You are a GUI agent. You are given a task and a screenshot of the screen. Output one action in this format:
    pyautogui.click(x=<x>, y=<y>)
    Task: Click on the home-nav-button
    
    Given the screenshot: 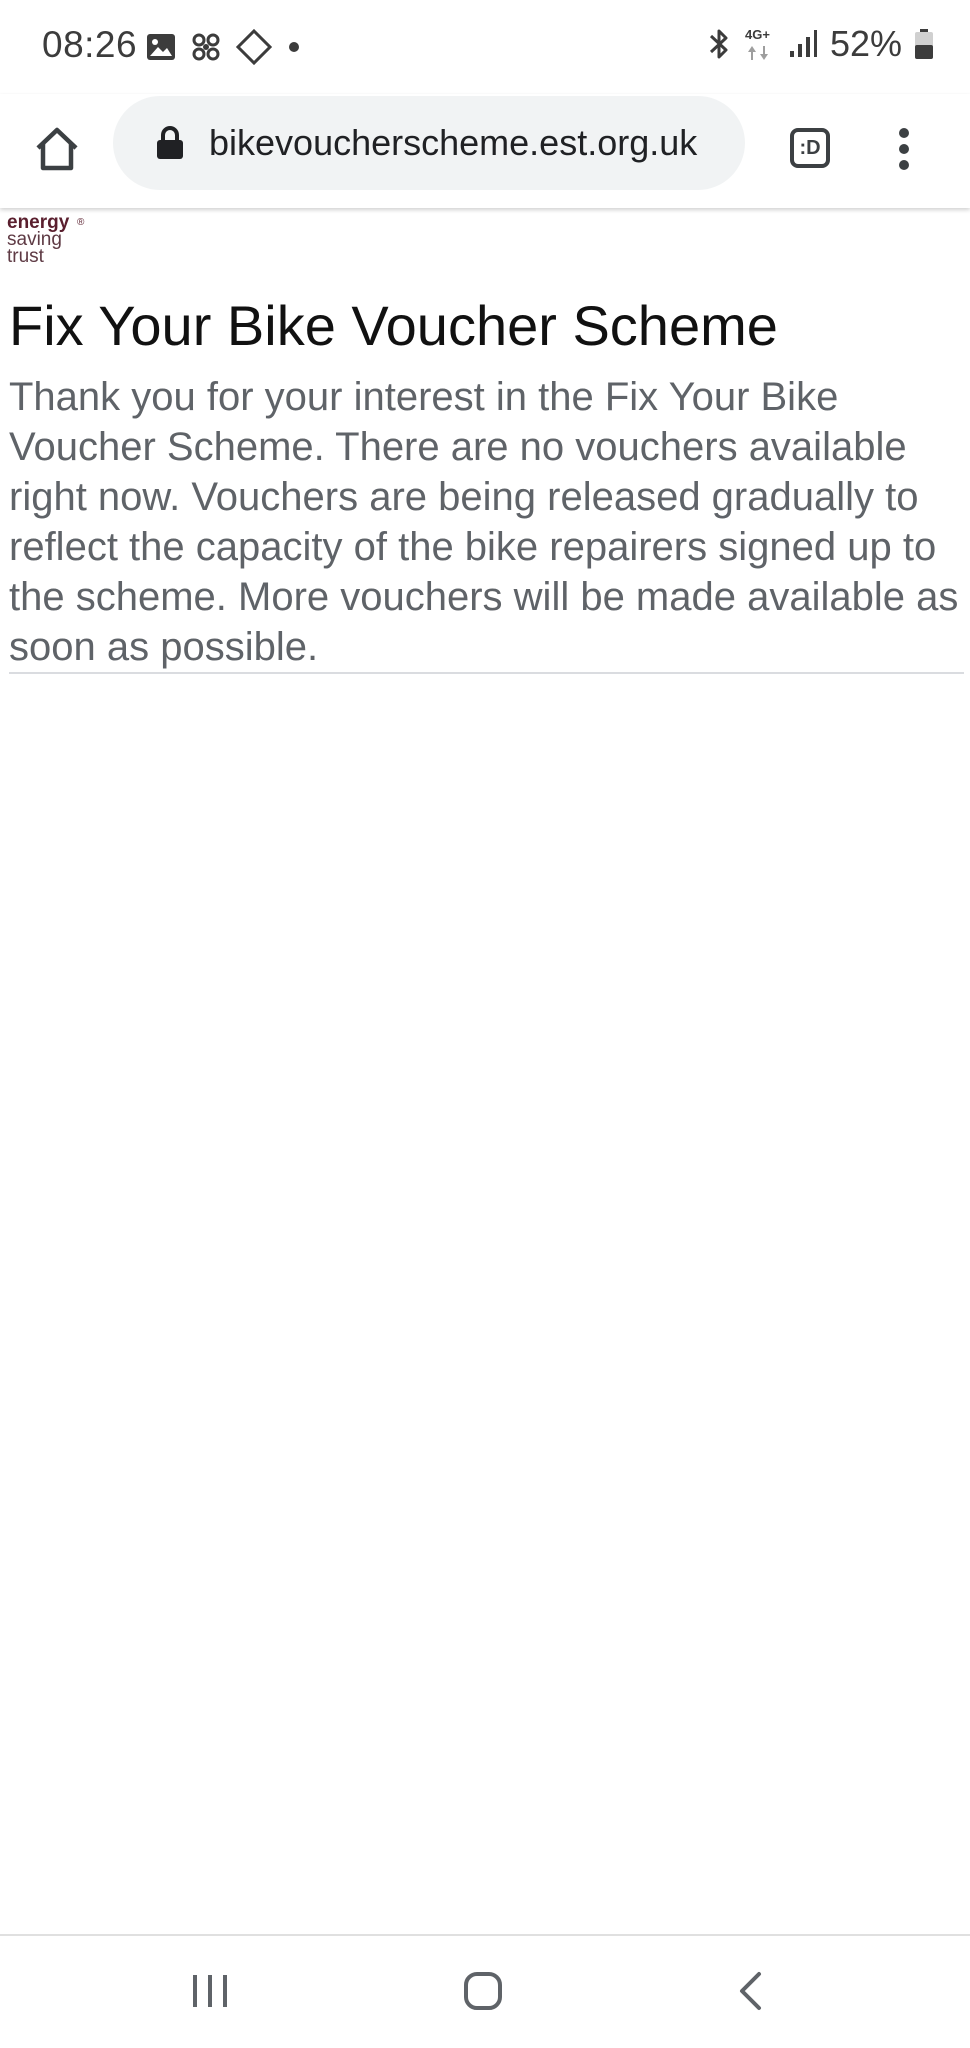 What is the action you would take?
    pyautogui.click(x=483, y=1991)
    